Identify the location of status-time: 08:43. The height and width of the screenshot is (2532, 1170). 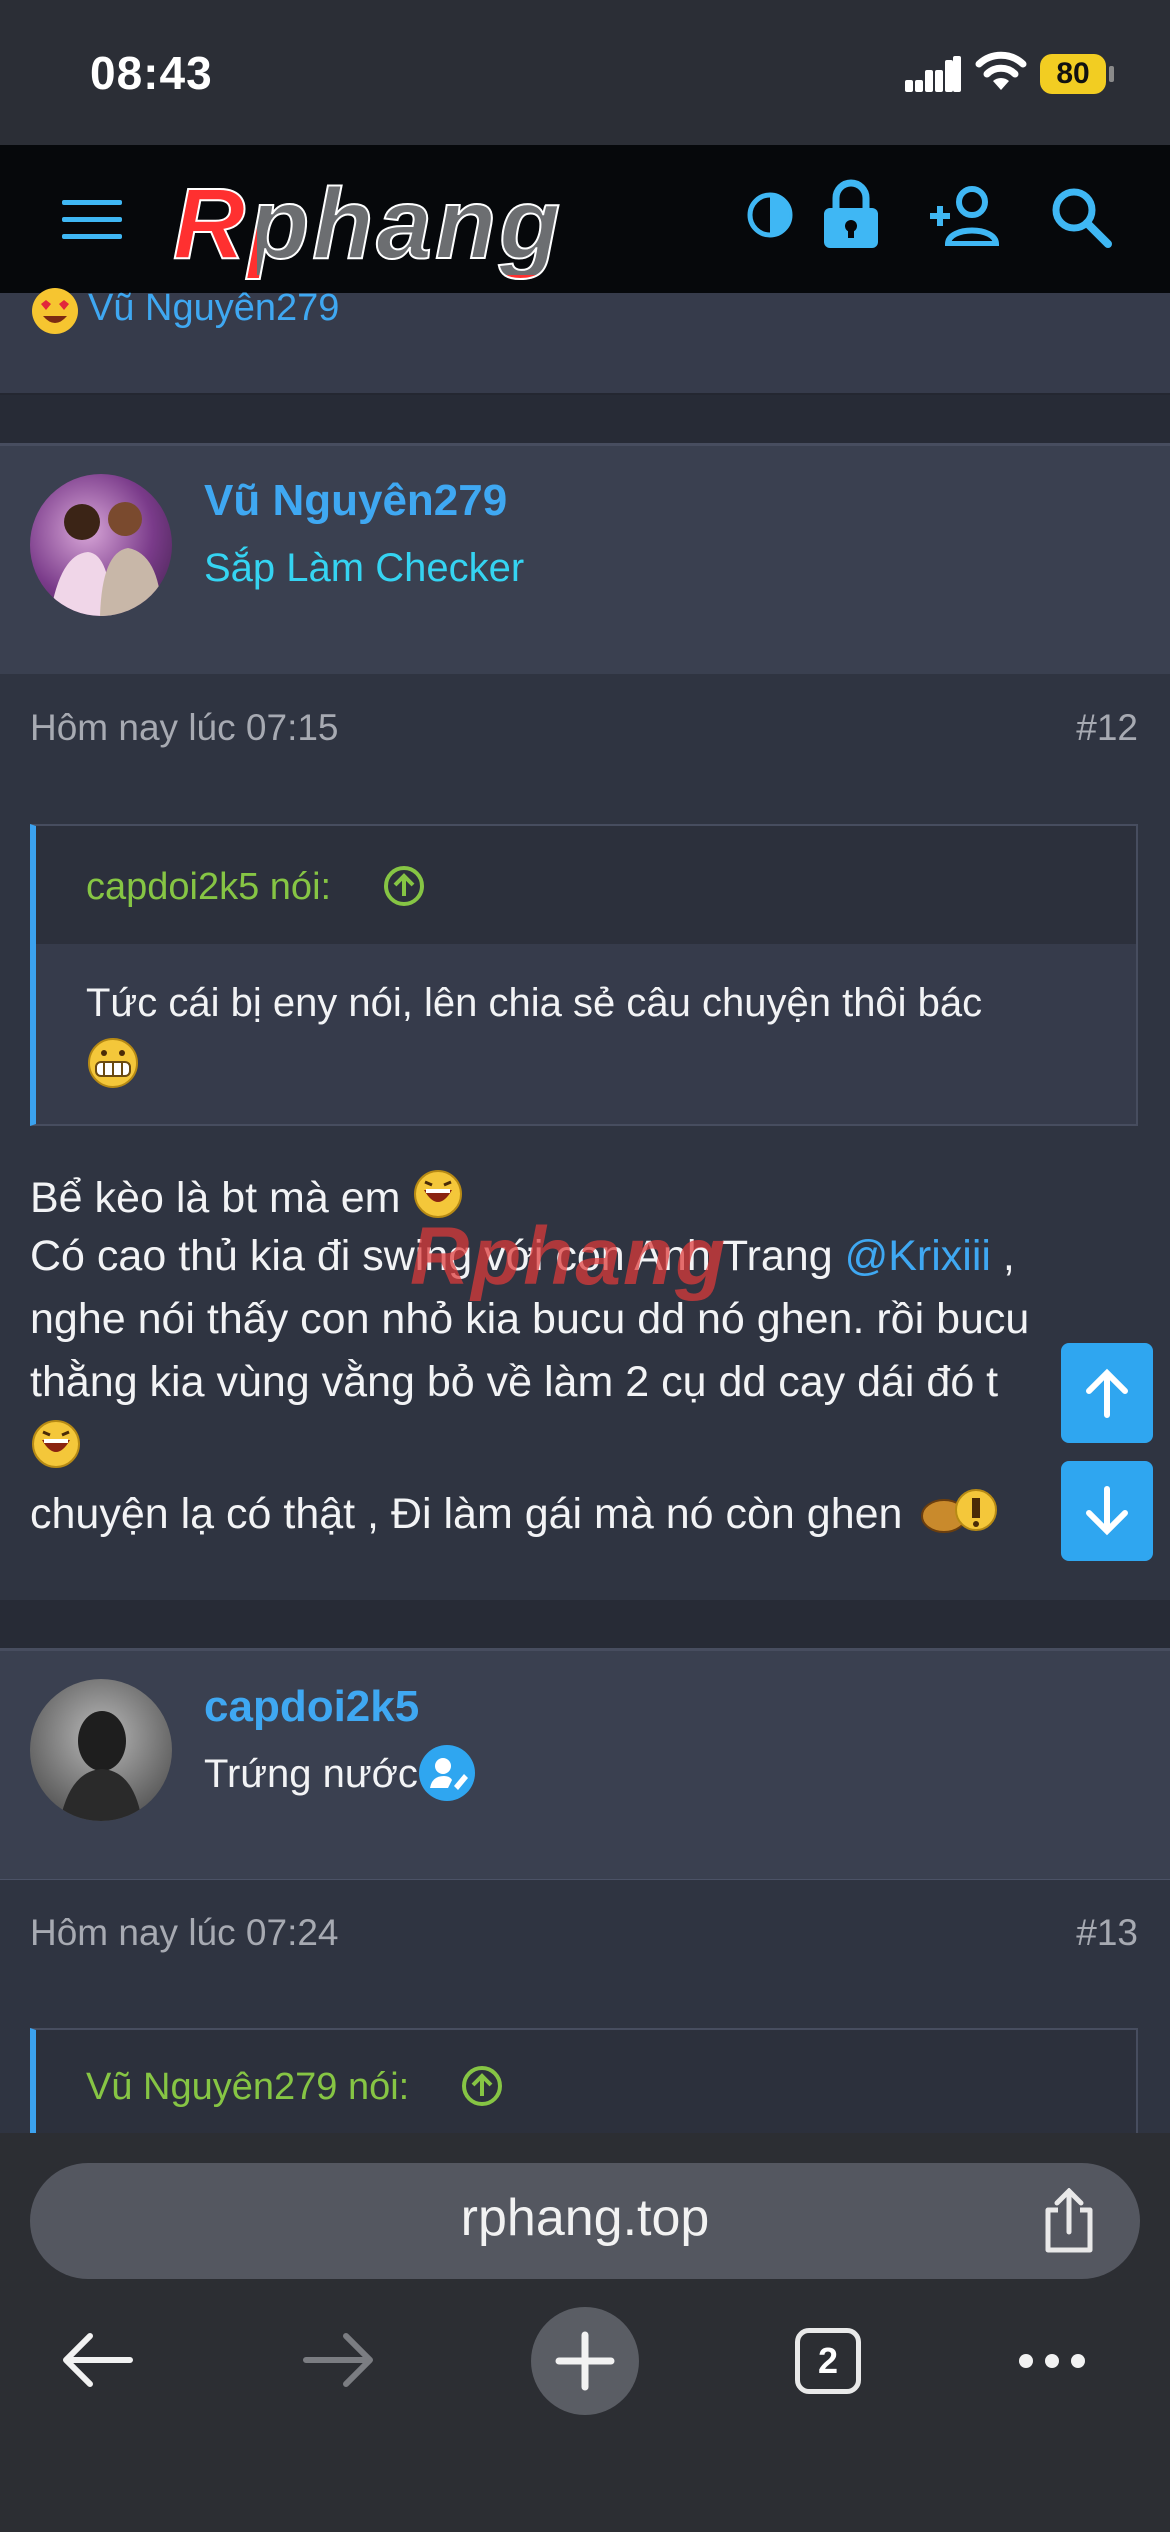
(151, 73).